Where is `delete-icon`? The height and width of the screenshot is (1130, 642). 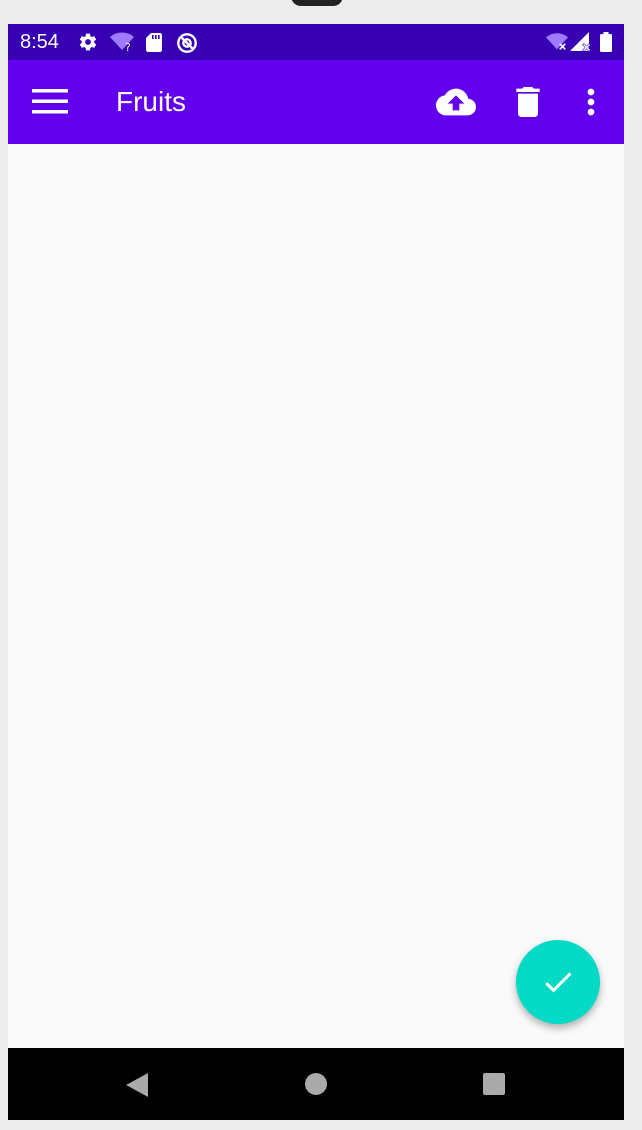 delete-icon is located at coordinates (528, 102).